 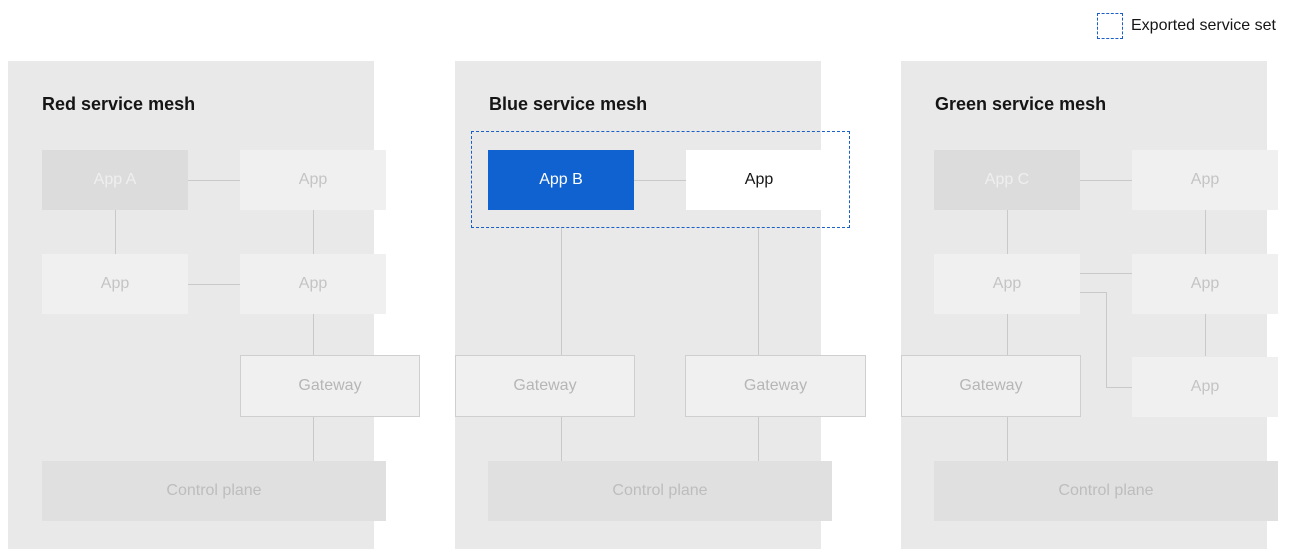 What do you see at coordinates (775, 386) in the screenshot?
I see `blue-gateway-right-box: Gateway` at bounding box center [775, 386].